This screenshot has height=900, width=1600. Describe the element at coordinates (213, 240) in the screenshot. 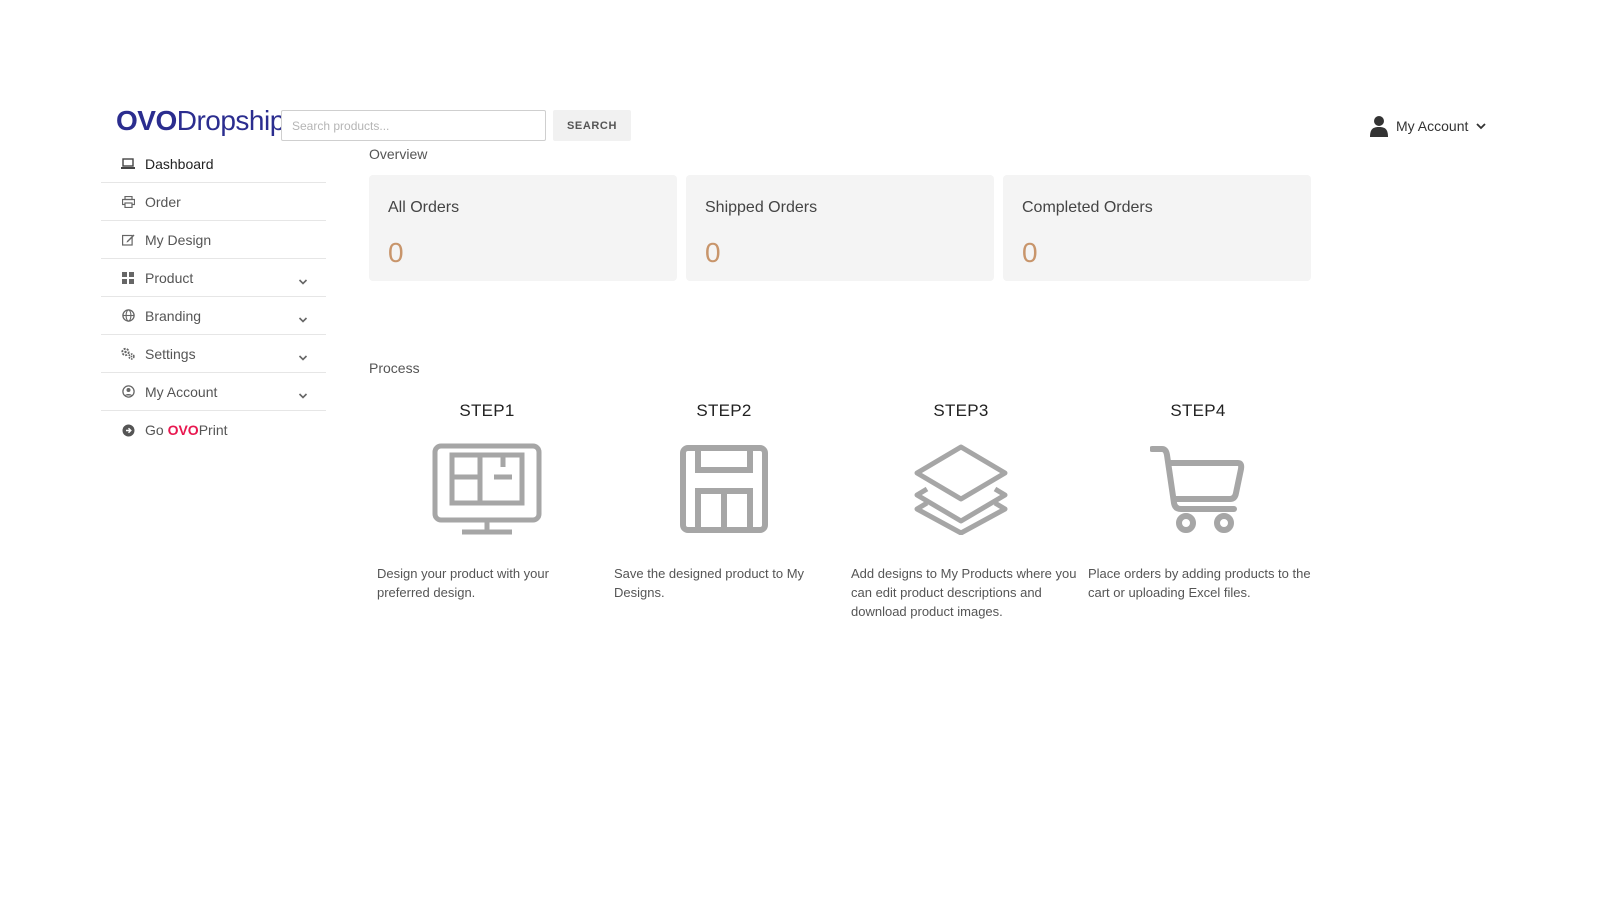

I see `sidebar-item-my-design: My Design` at that location.